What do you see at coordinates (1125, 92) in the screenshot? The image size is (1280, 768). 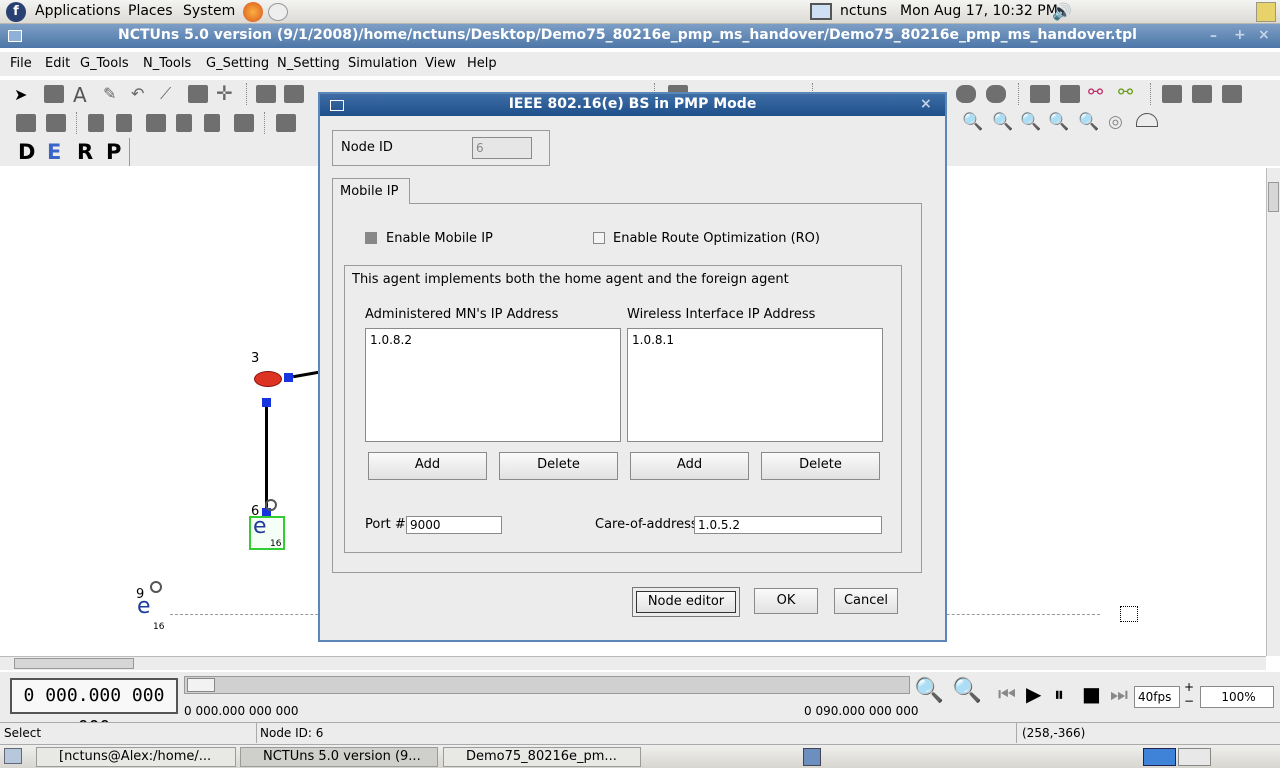 I see `mesh-green-icon: ⚯` at bounding box center [1125, 92].